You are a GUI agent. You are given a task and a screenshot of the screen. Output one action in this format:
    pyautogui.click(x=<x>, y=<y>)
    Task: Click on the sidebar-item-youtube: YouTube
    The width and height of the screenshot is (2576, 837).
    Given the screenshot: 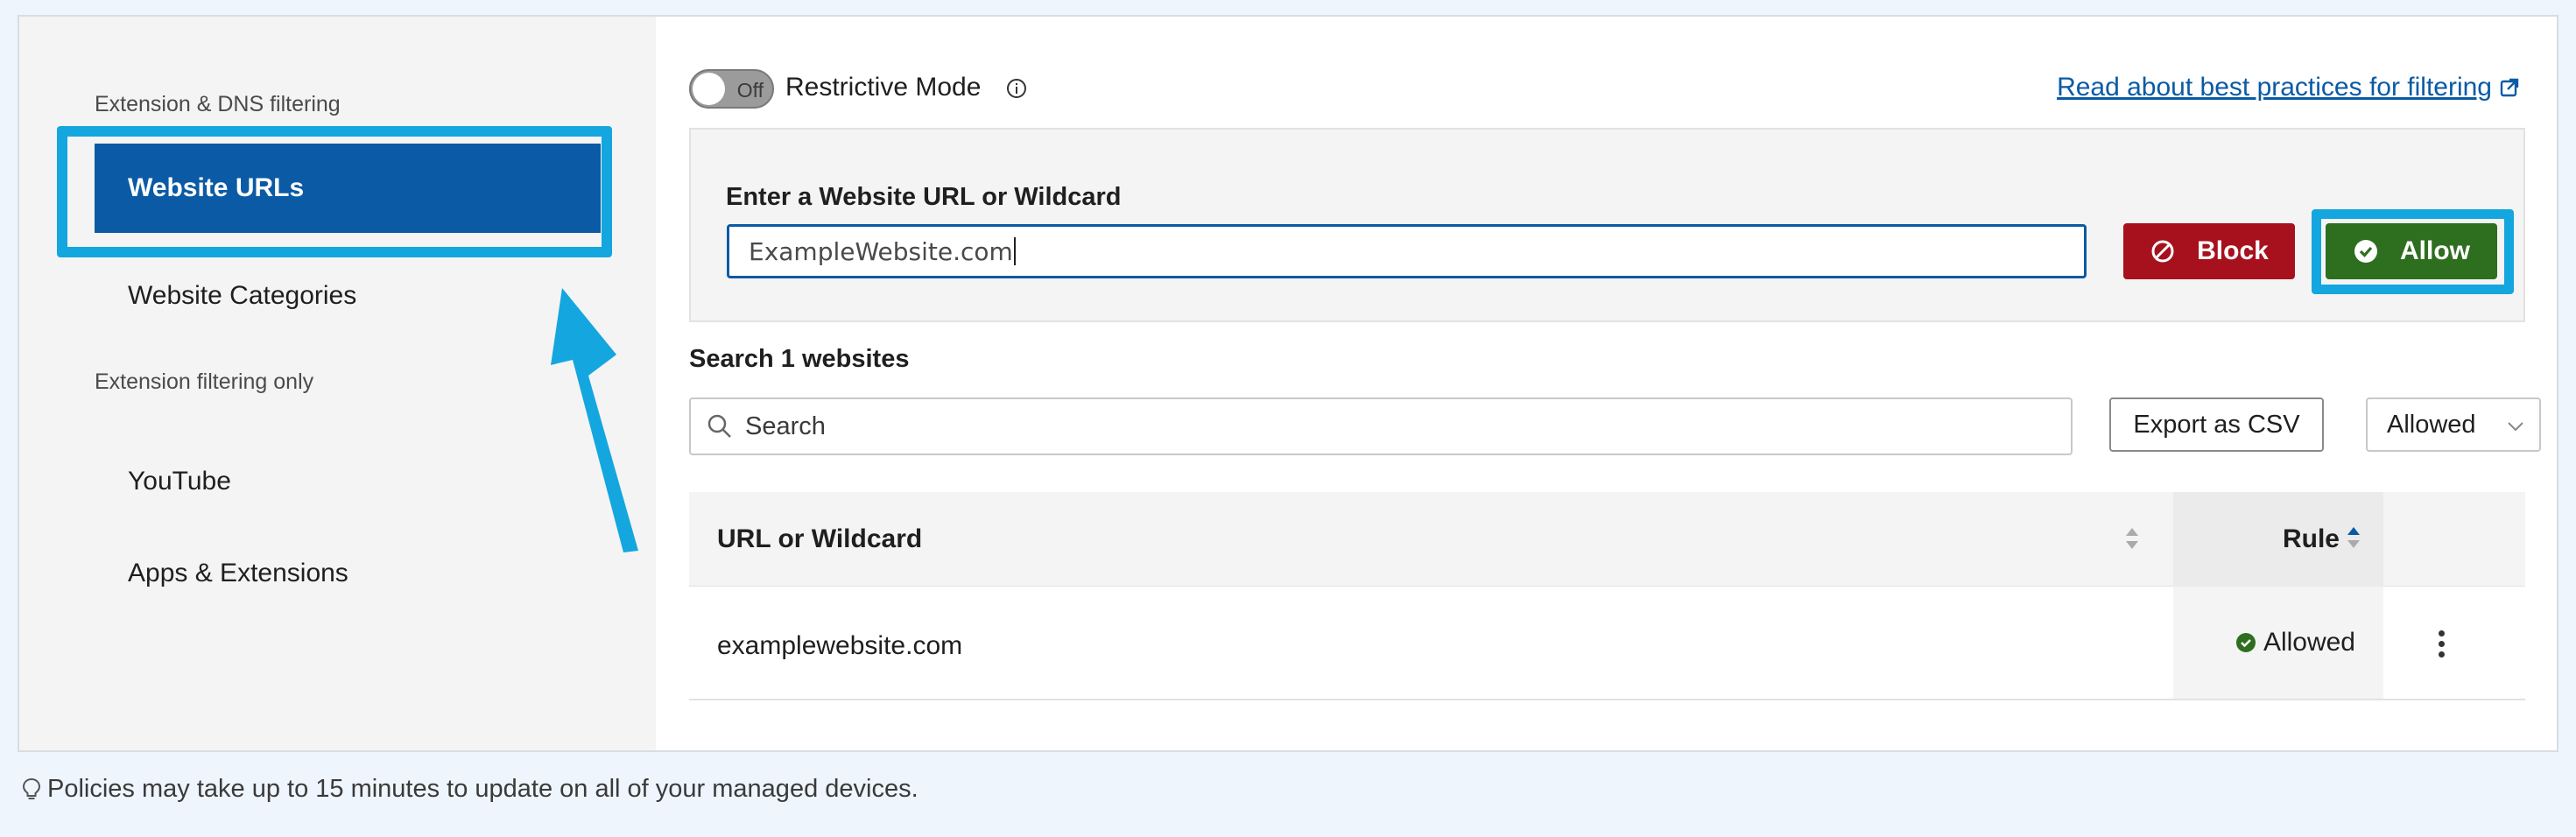 What is the action you would take?
    pyautogui.click(x=348, y=482)
    